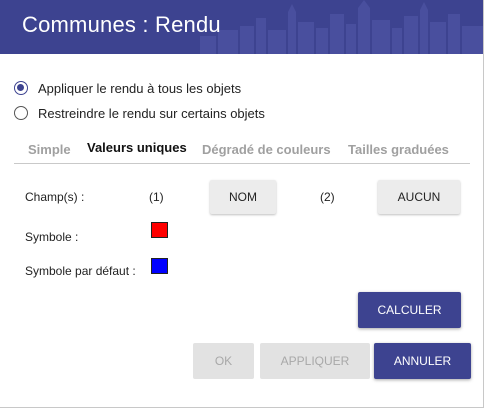 The width and height of the screenshot is (484, 408). What do you see at coordinates (315, 361) in the screenshot?
I see `apply-button: APPLIQUER` at bounding box center [315, 361].